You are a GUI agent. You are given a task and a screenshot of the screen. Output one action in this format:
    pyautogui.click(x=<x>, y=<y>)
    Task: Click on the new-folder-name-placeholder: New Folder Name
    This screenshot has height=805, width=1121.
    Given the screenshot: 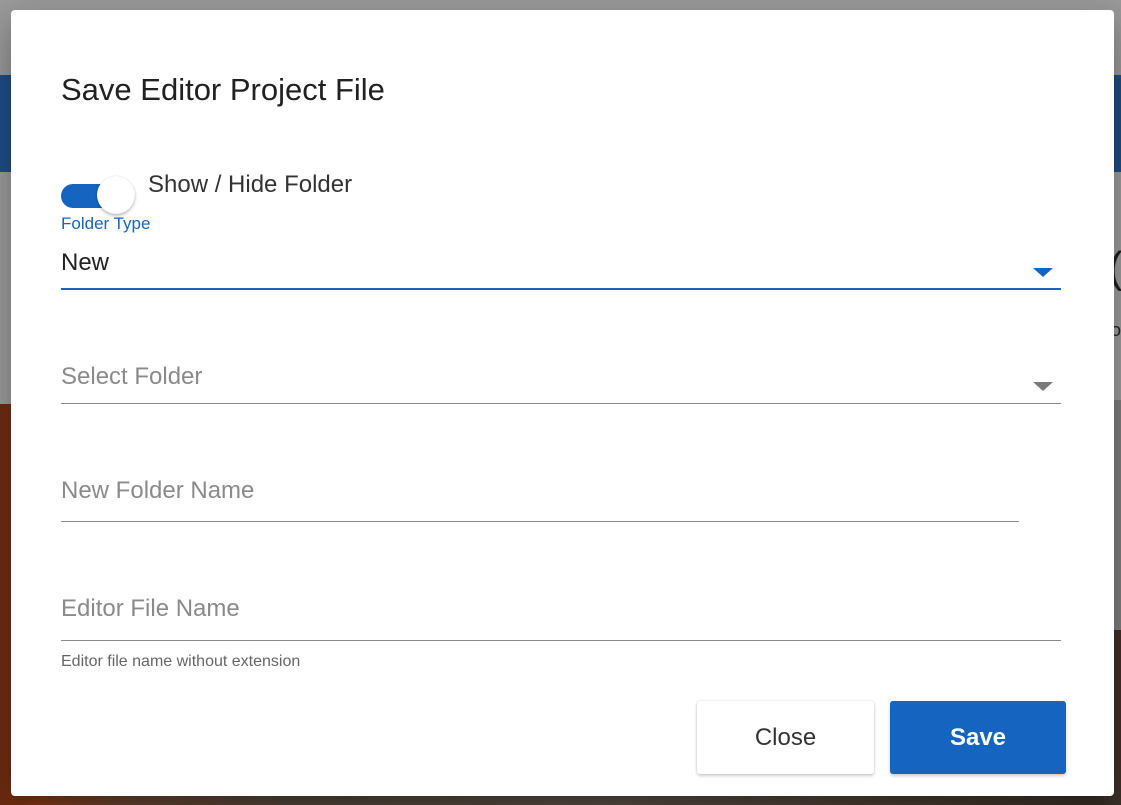 What is the action you would take?
    pyautogui.click(x=157, y=491)
    